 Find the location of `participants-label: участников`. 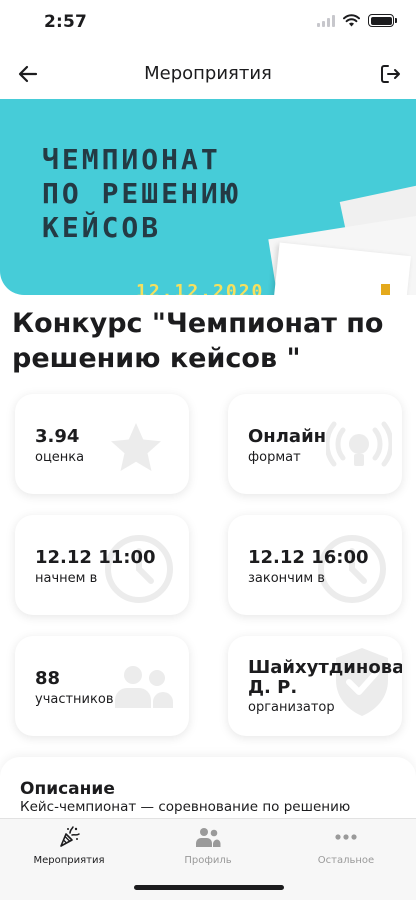

participants-label: участников is located at coordinates (74, 699).